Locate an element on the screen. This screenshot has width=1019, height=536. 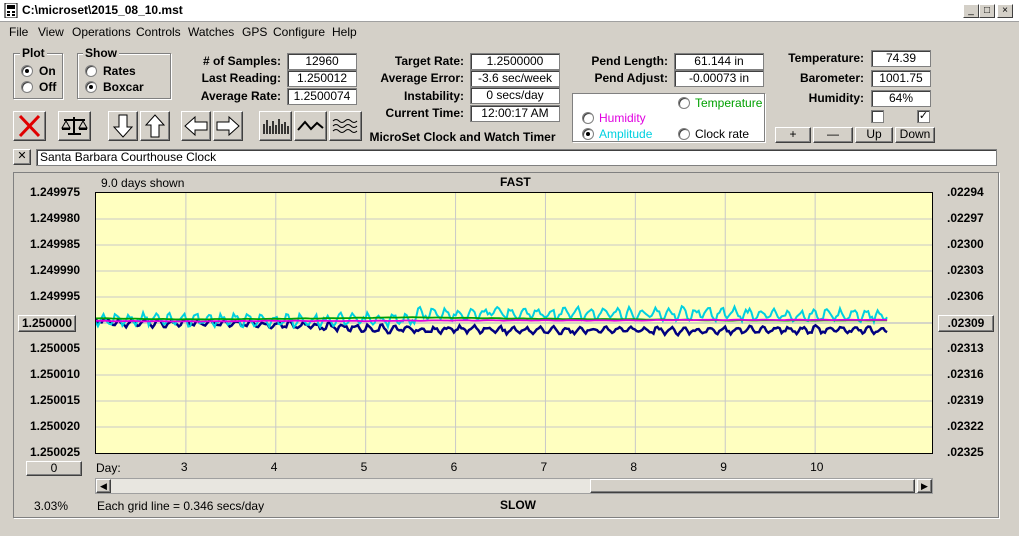
red-x-icon is located at coordinates (29, 126).